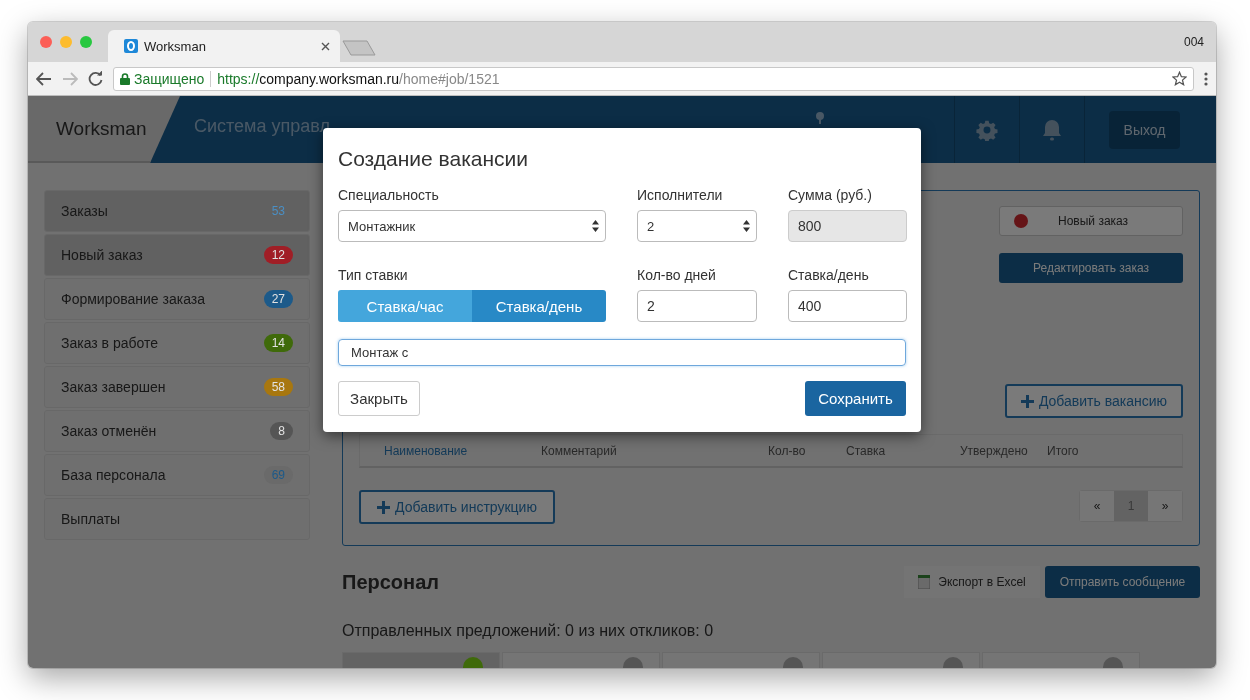  I want to click on rate-type-toggle: Ставка/час, so click(405, 306).